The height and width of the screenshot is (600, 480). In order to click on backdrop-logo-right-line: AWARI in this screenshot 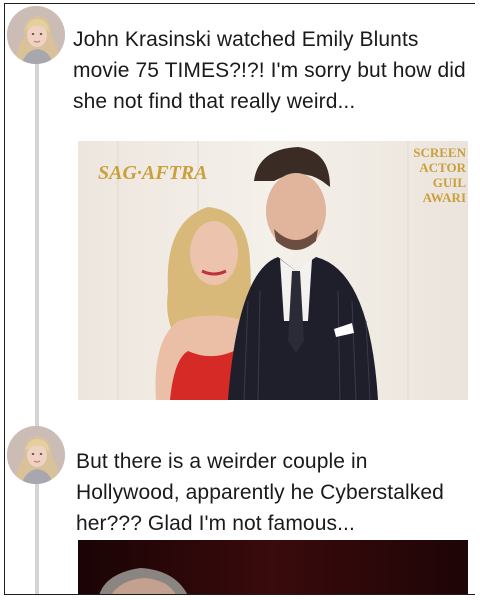, I will do `click(444, 197)`.